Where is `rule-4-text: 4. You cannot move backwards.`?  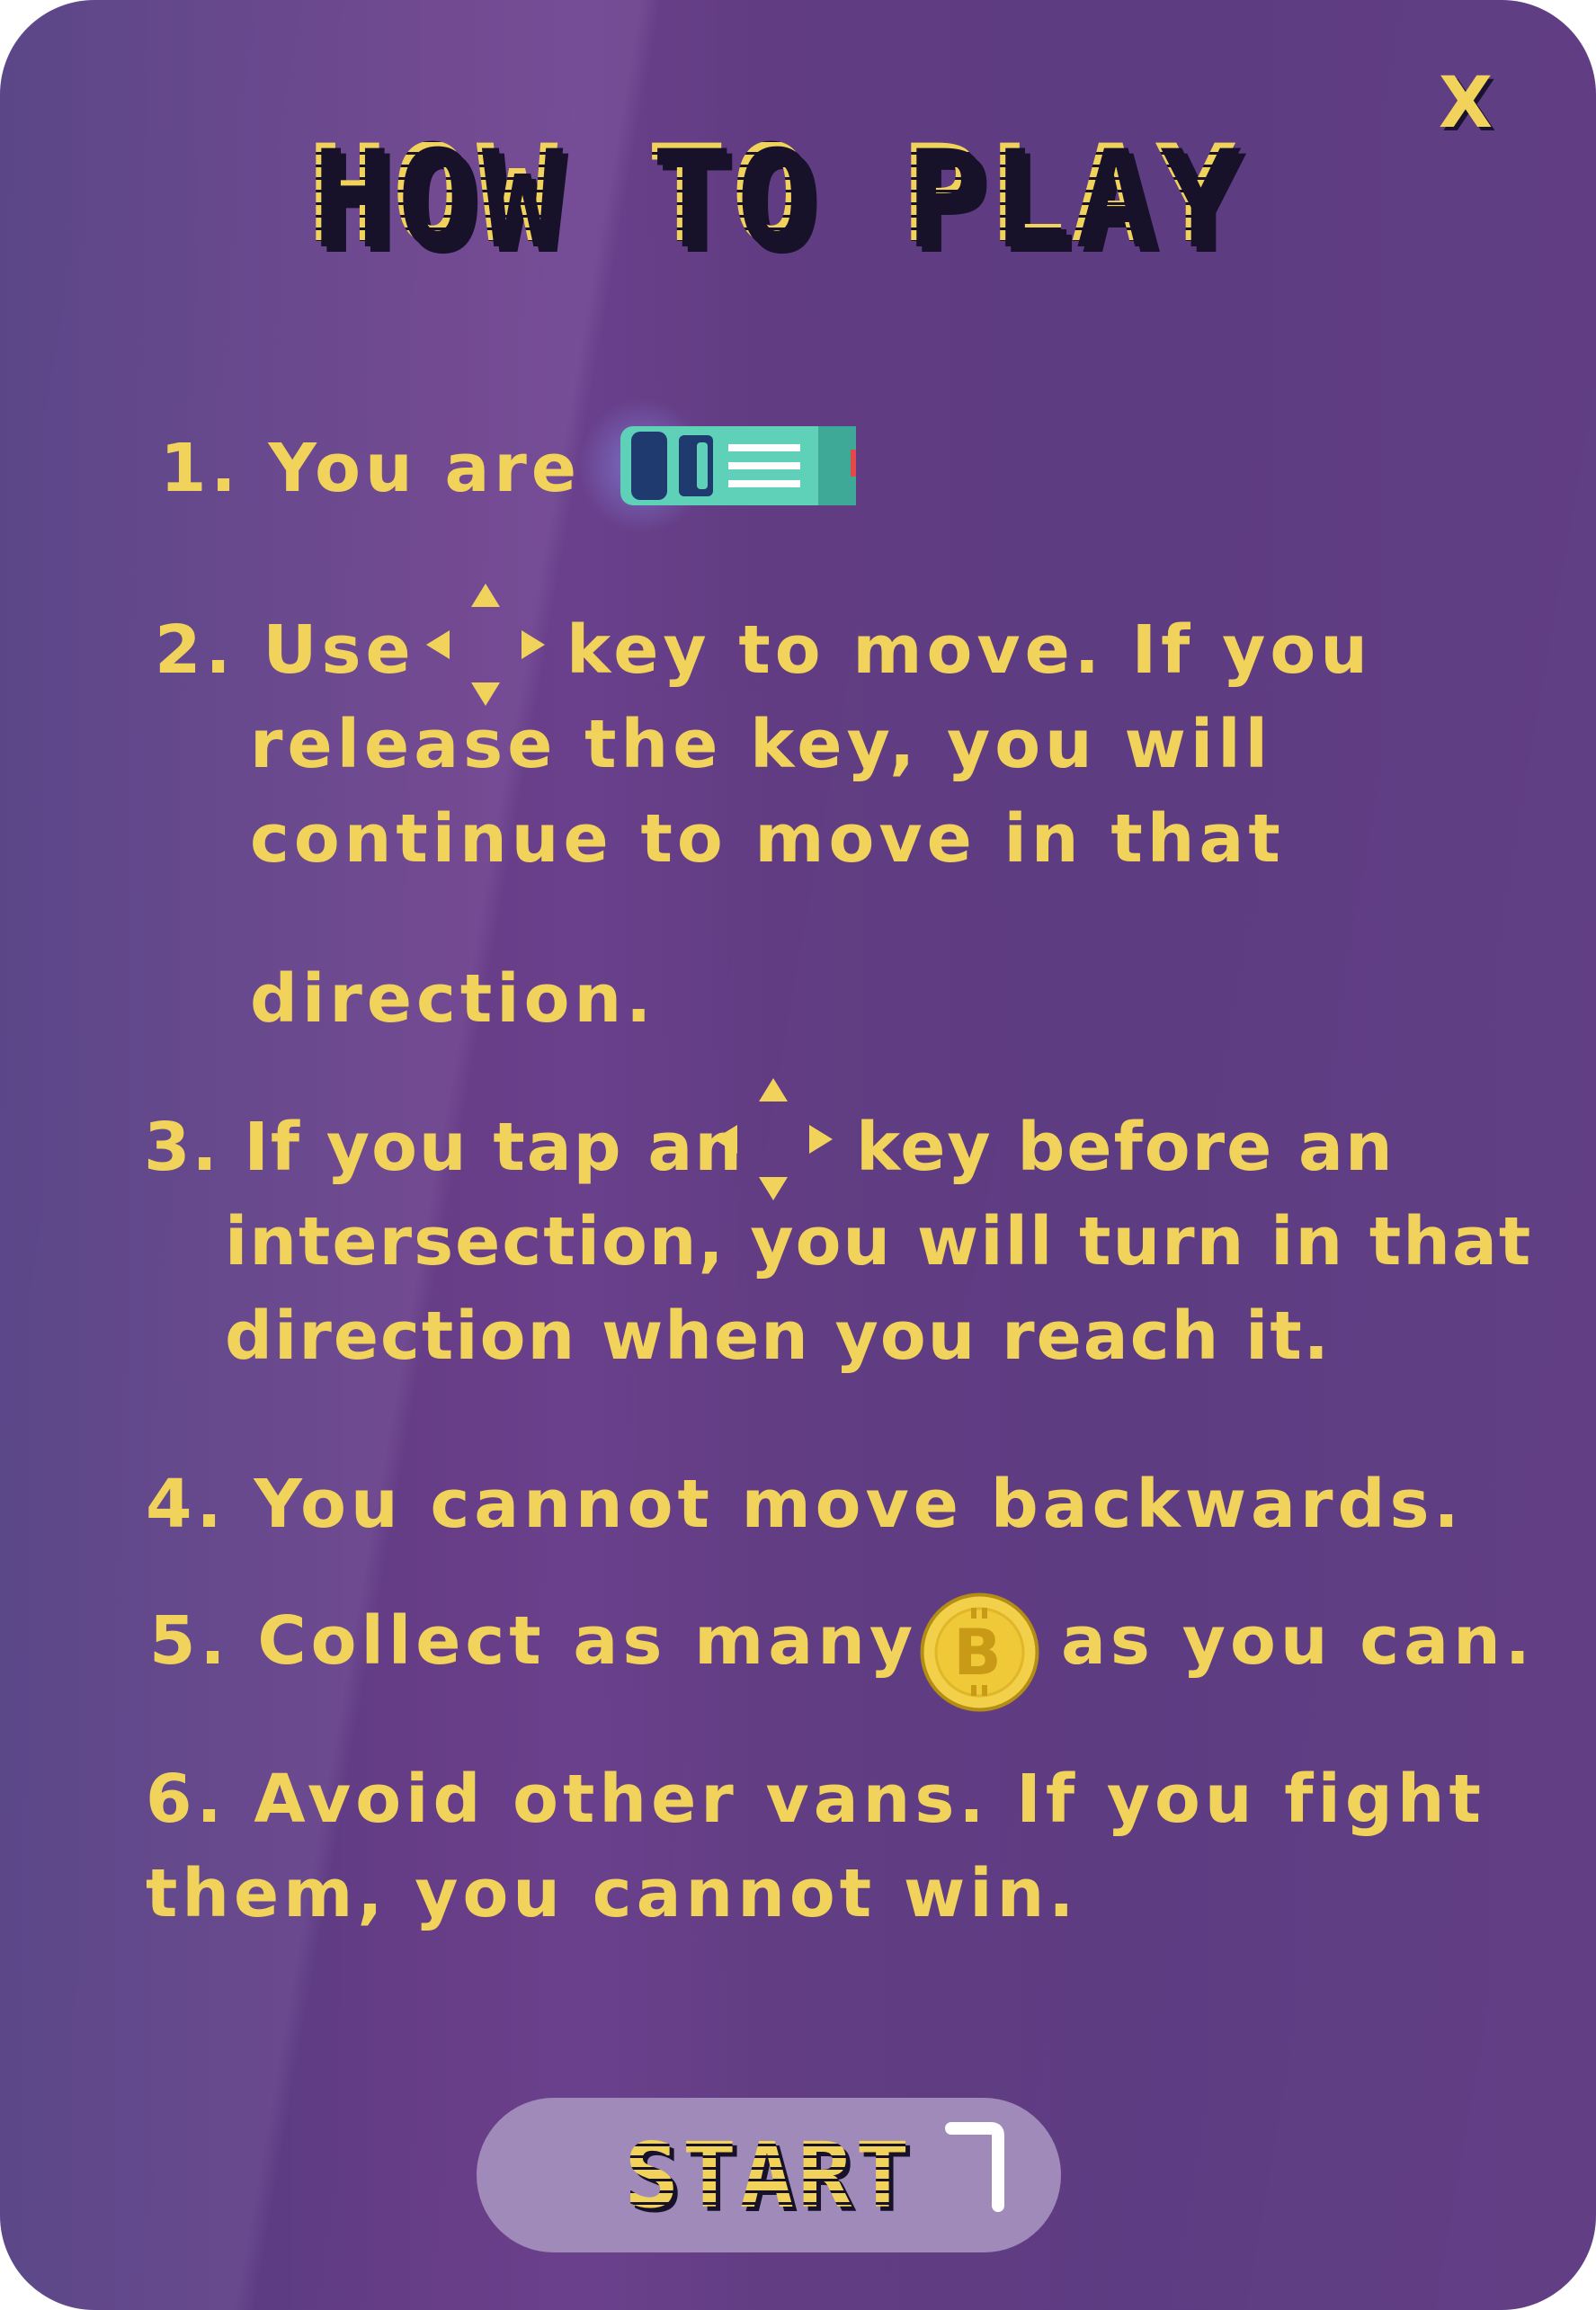
rule-4-text: 4. You cannot move backwards. is located at coordinates (805, 1504).